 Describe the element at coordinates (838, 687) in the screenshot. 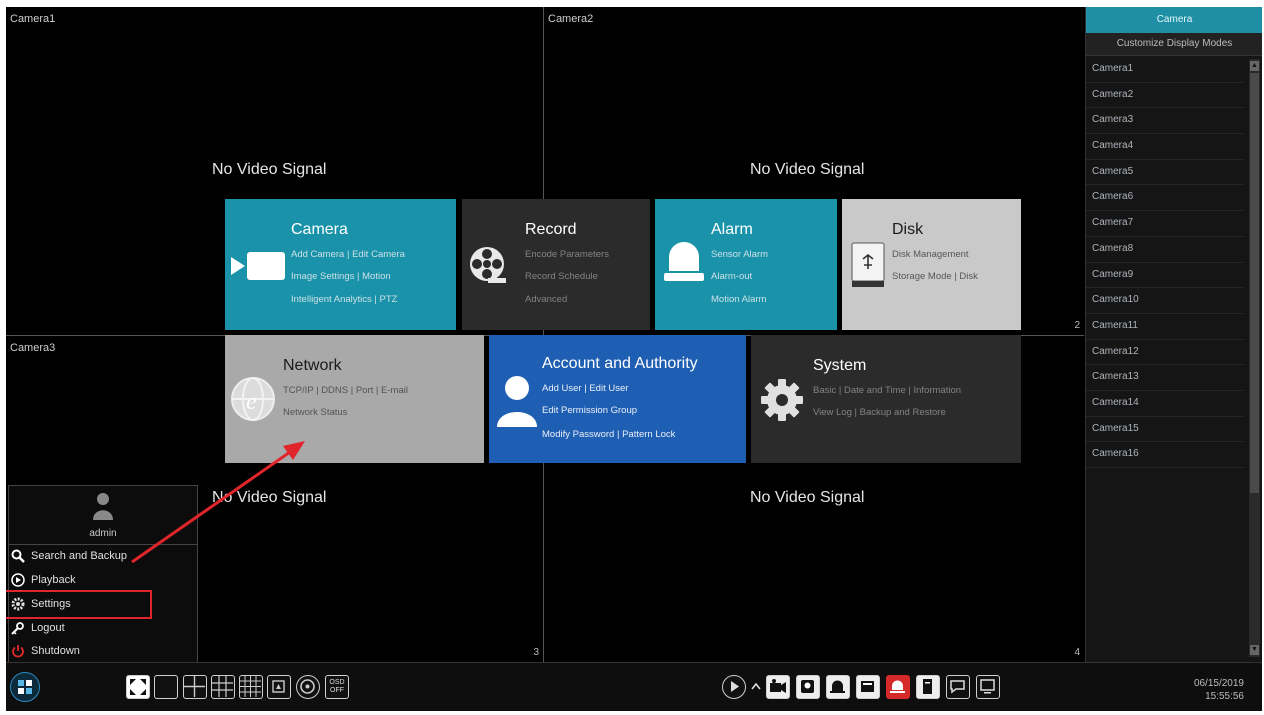

I see `alarm-status-button` at that location.